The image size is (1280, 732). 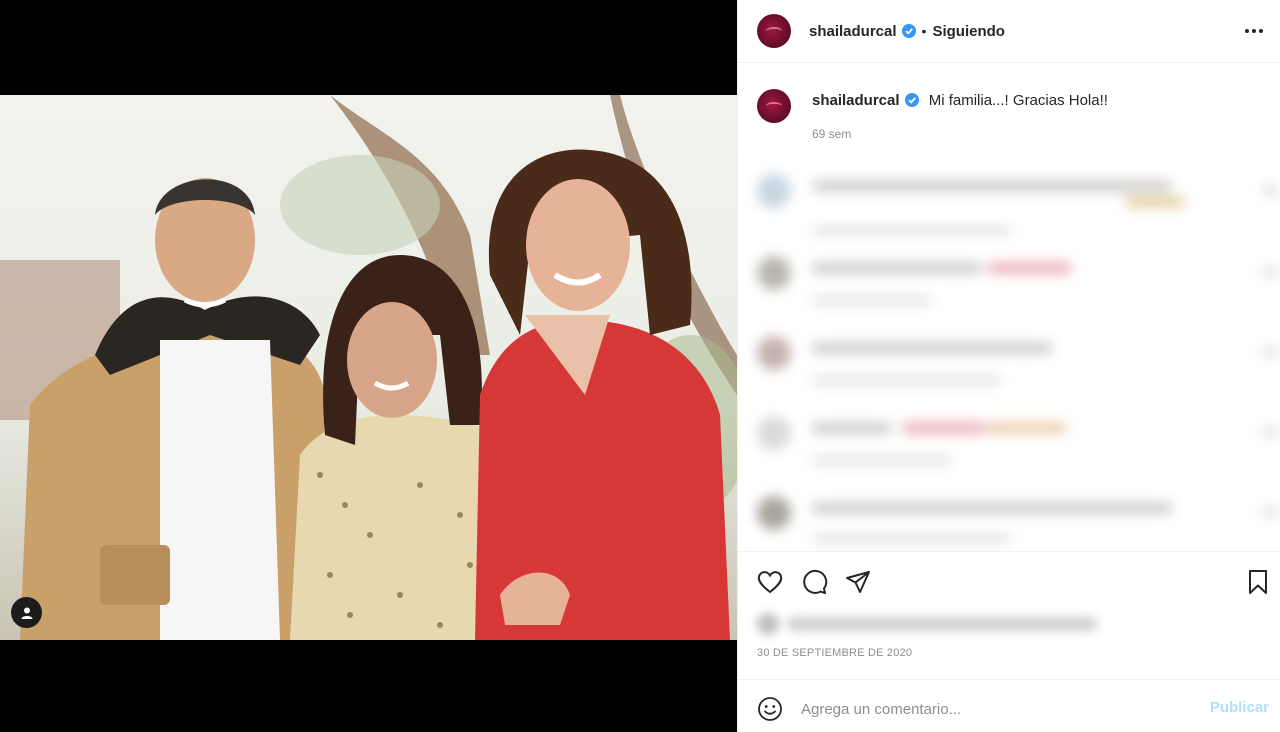 I want to click on add-comment-bar: Publicar, so click(x=1009, y=705).